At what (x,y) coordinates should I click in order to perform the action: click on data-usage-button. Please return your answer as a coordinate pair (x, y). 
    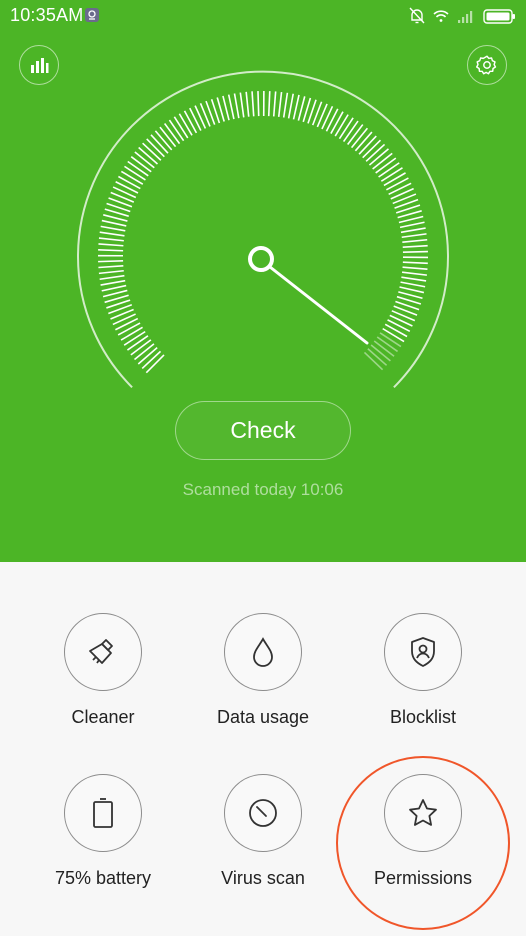
    Looking at the image, I should click on (263, 652).